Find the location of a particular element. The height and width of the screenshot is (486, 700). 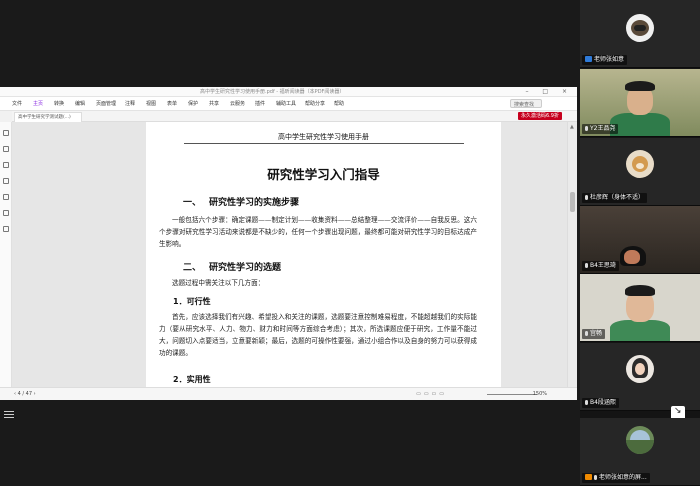

menu-share-help: 帮助分享 is located at coordinates (315, 103).